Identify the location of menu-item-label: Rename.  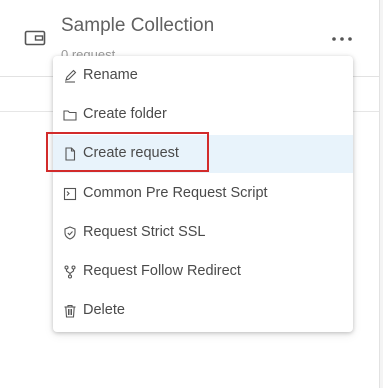
(110, 75).